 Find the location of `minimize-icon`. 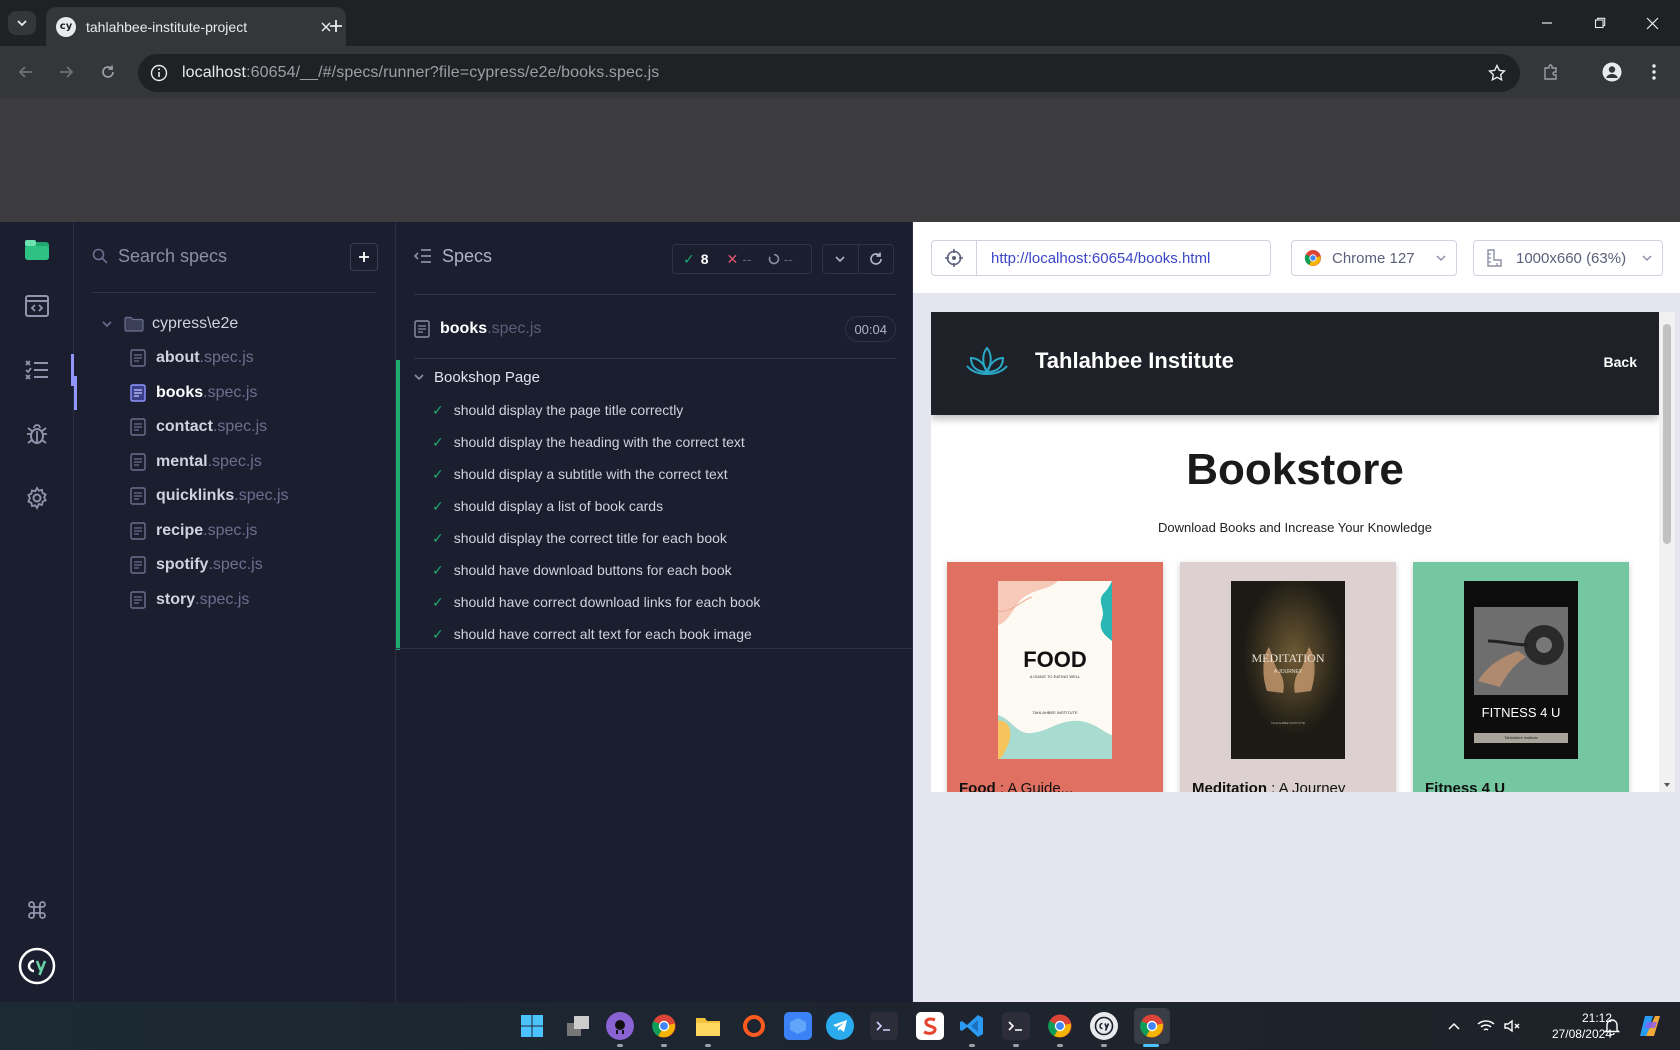

minimize-icon is located at coordinates (1546, 23).